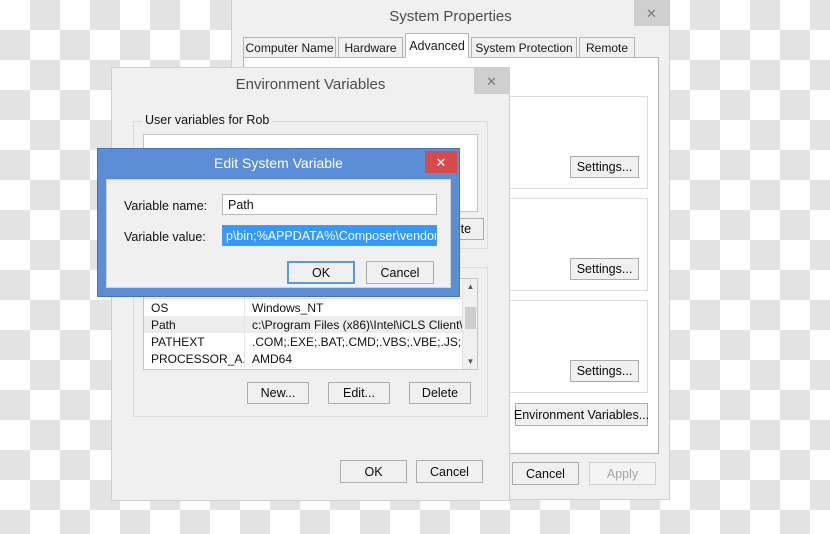 The width and height of the screenshot is (830, 534). I want to click on system-properties-titlebar: System Properties ✕, so click(450, 16).